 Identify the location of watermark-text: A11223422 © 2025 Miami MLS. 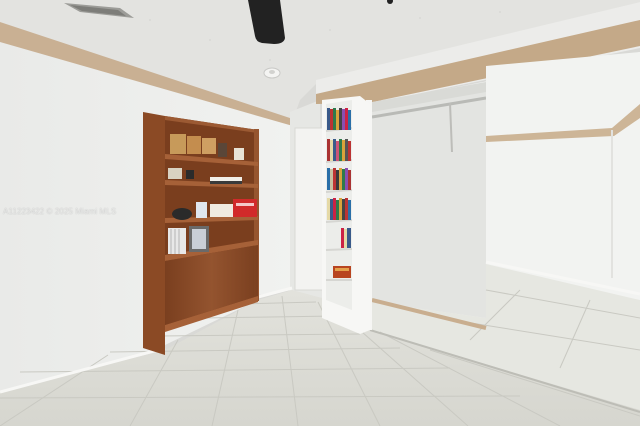
(60, 211).